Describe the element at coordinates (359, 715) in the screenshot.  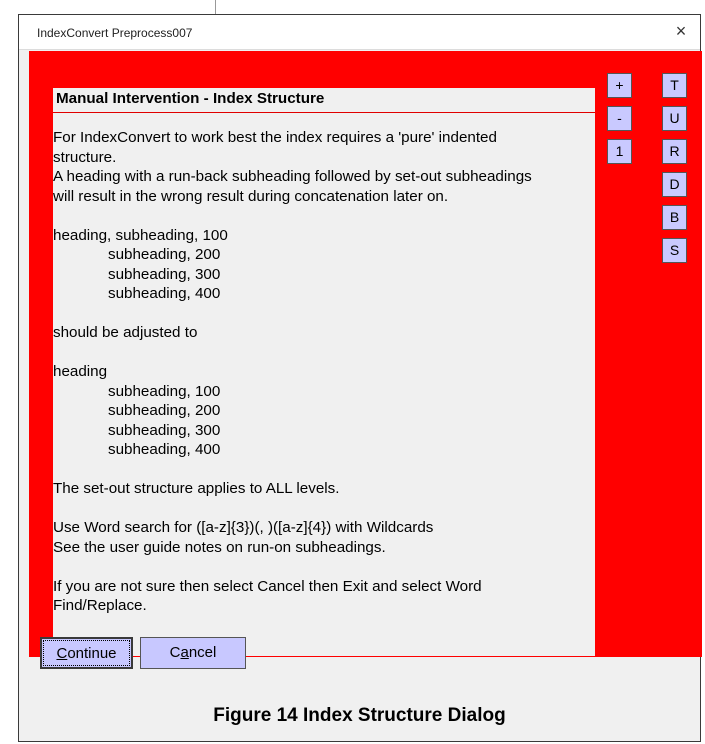
I see `figure-caption: Figure 14 Index Structure Dialog` at that location.